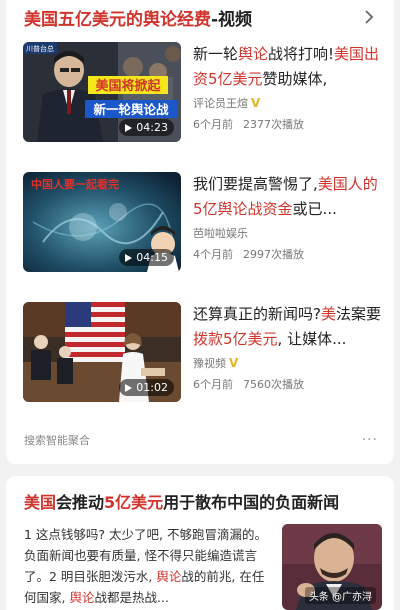 The width and height of the screenshot is (400, 610). I want to click on text-segment: 会推动, so click(80, 502).